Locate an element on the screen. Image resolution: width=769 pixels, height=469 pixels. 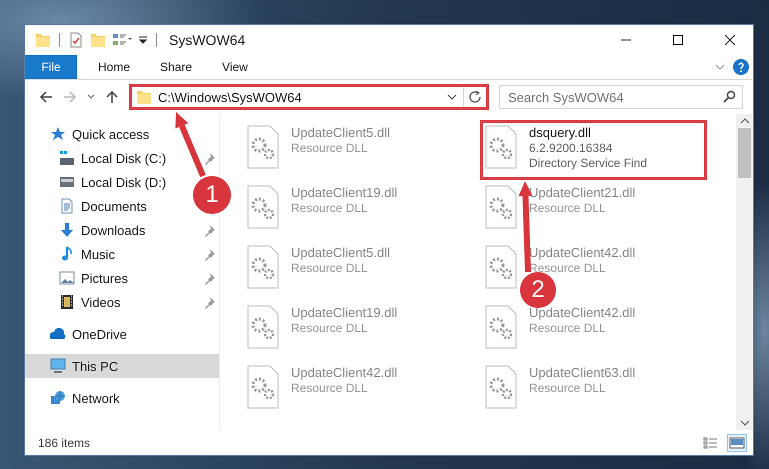
film-icon is located at coordinates (67, 302).